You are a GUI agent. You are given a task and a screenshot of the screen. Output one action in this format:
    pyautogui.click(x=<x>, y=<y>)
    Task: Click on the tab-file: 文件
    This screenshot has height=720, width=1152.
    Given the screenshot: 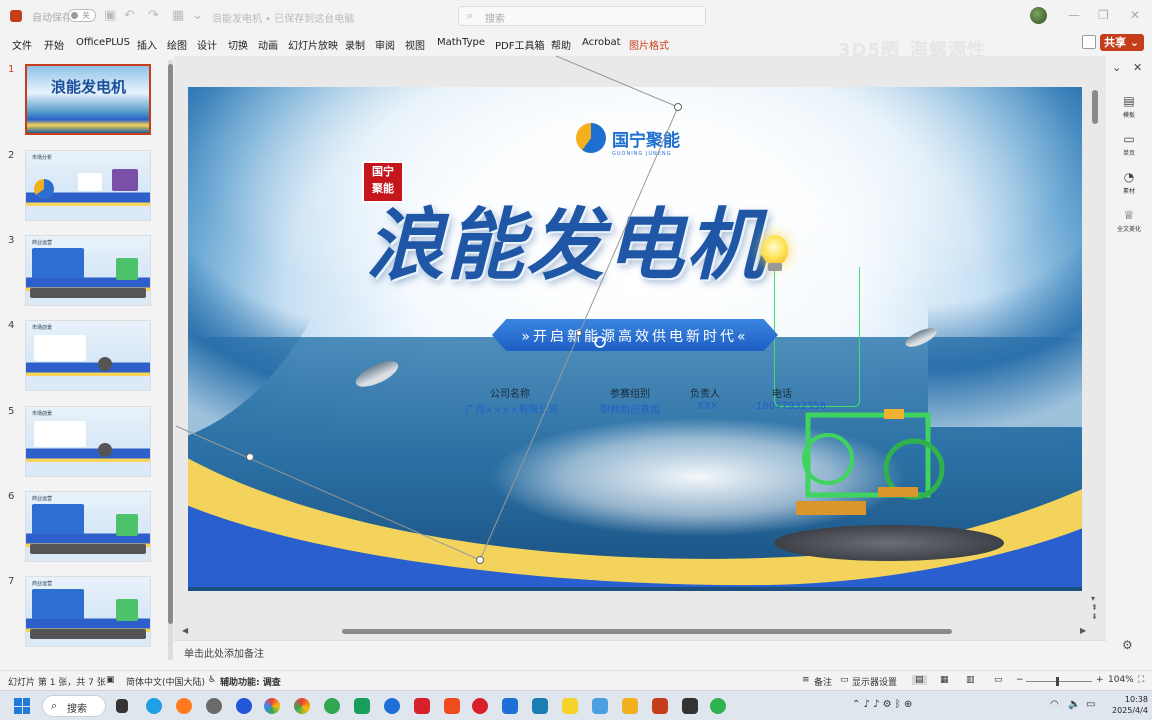 What is the action you would take?
    pyautogui.click(x=22, y=44)
    